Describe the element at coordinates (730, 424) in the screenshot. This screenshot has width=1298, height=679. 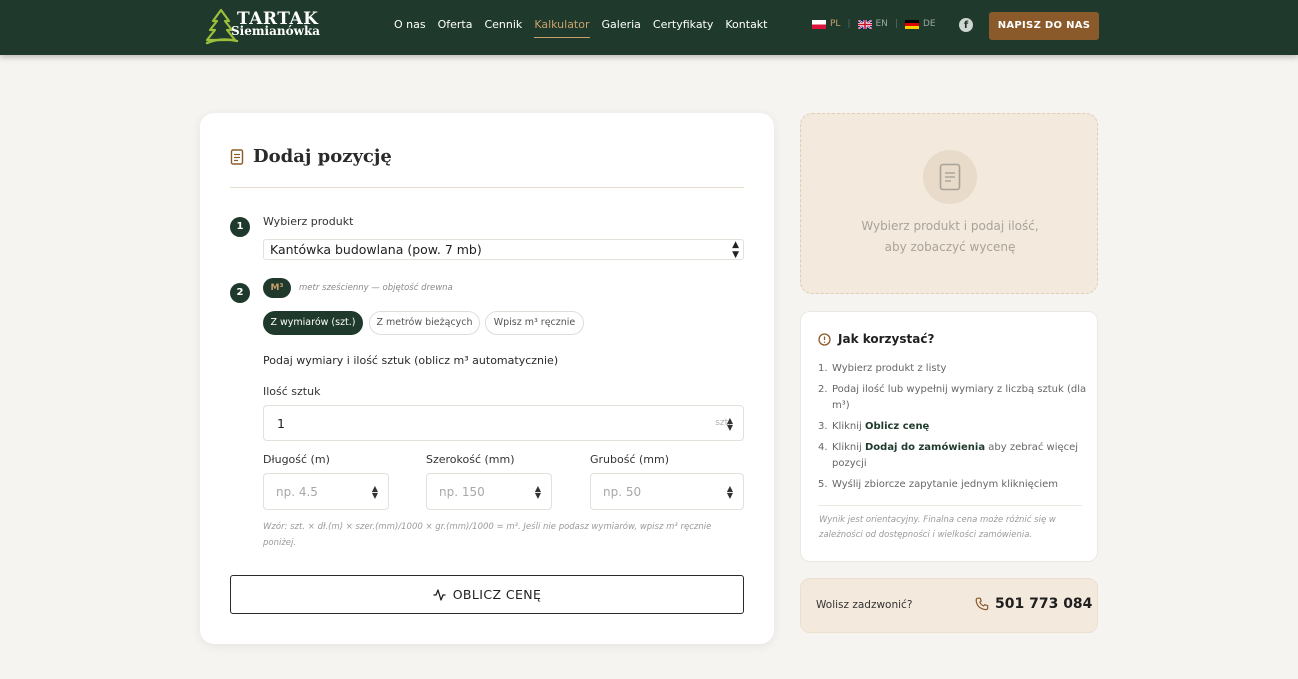
I see `quantity-stepper-icon: ▲ ▼` at that location.